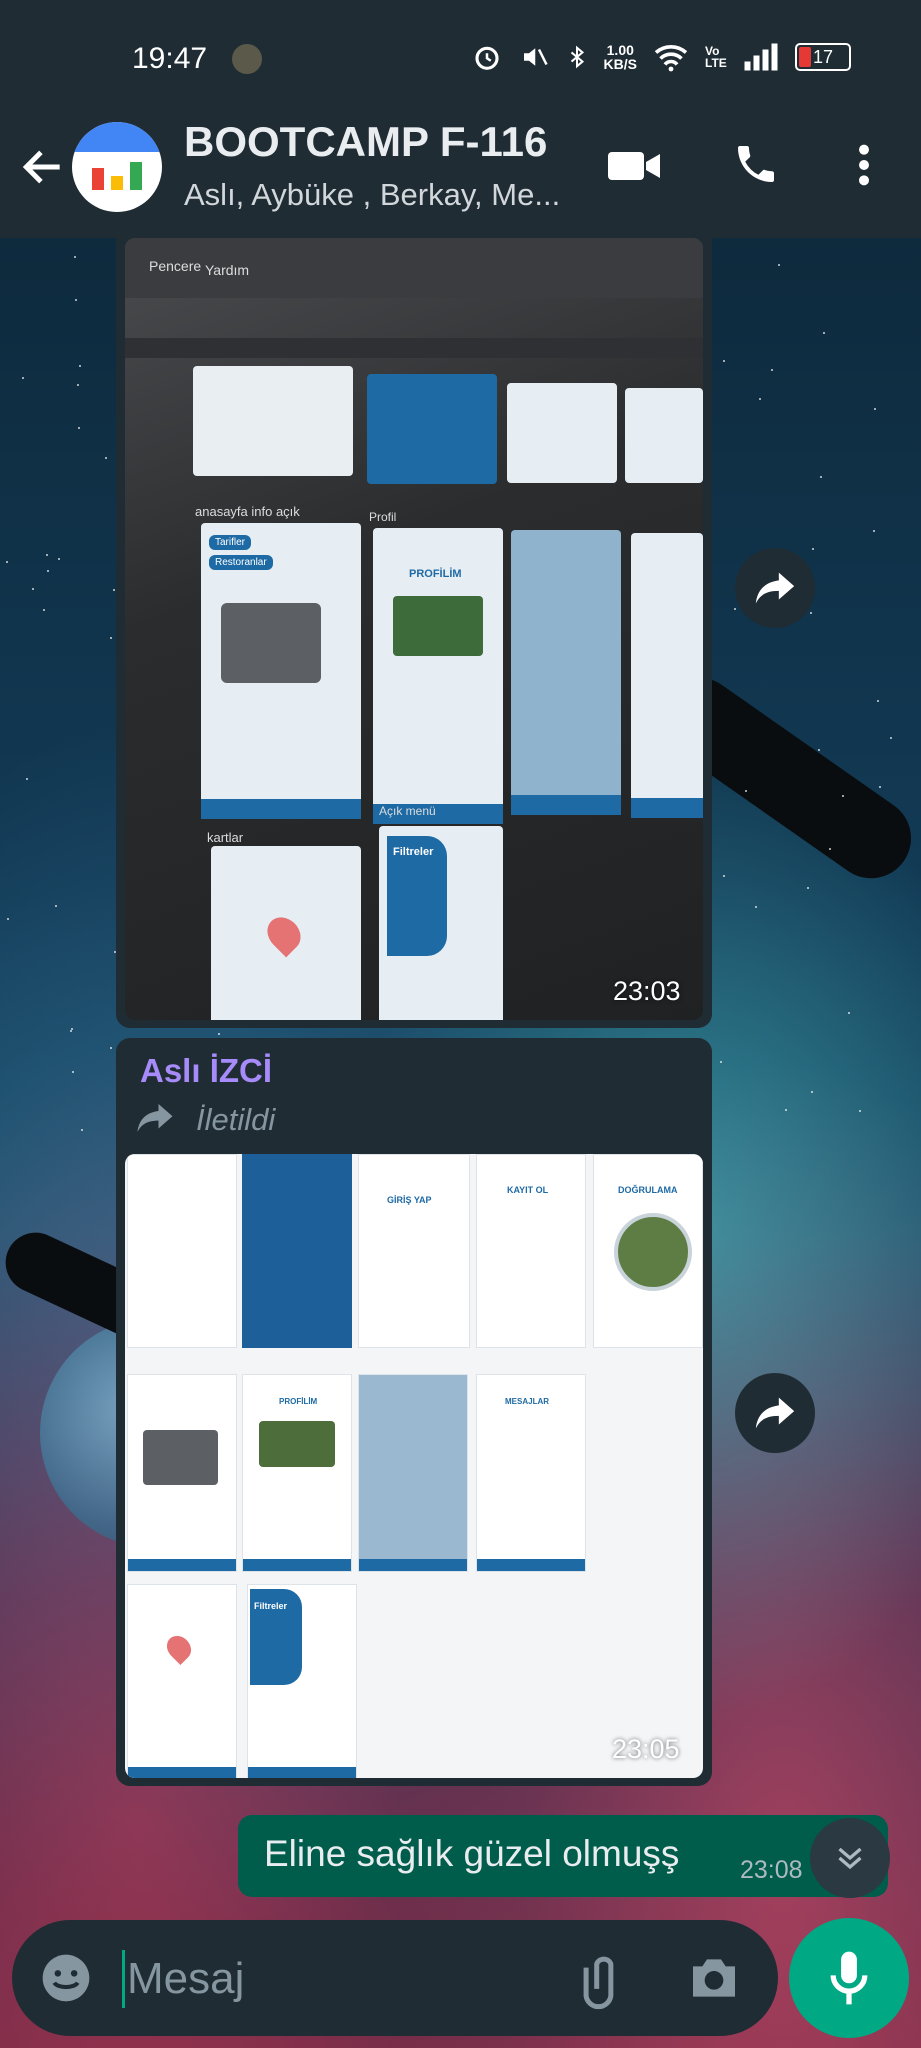 This screenshot has height=2048, width=921. I want to click on screen-kayit-ol-title: KAYIT OL, so click(528, 1190).